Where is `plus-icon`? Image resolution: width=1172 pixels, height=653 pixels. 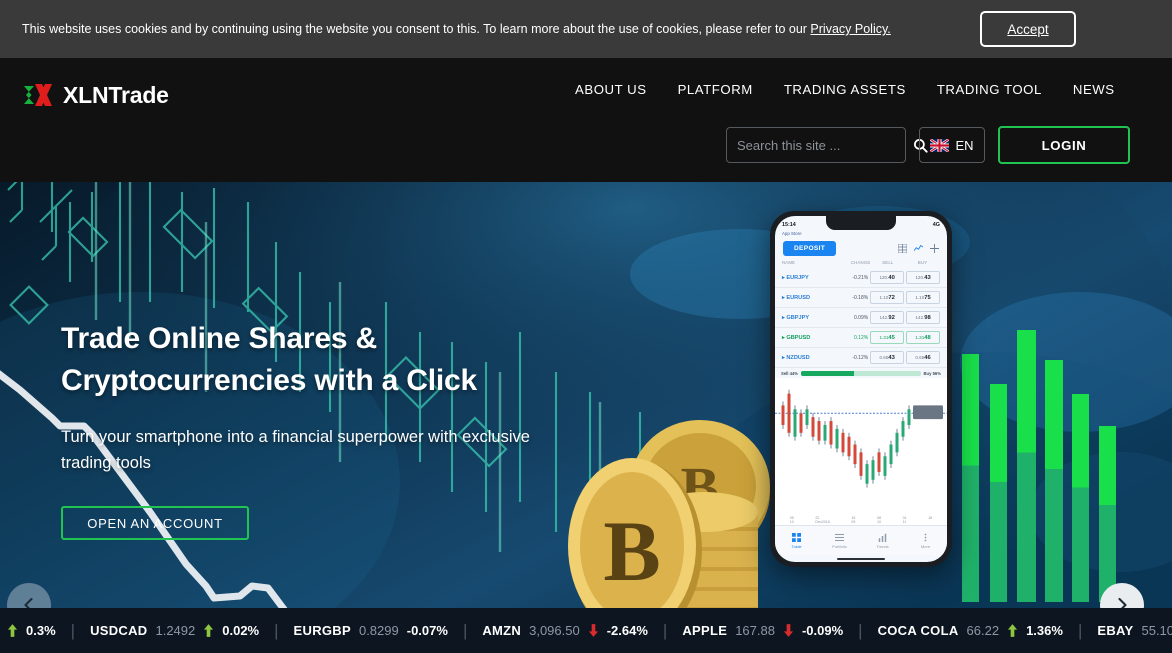 plus-icon is located at coordinates (934, 248).